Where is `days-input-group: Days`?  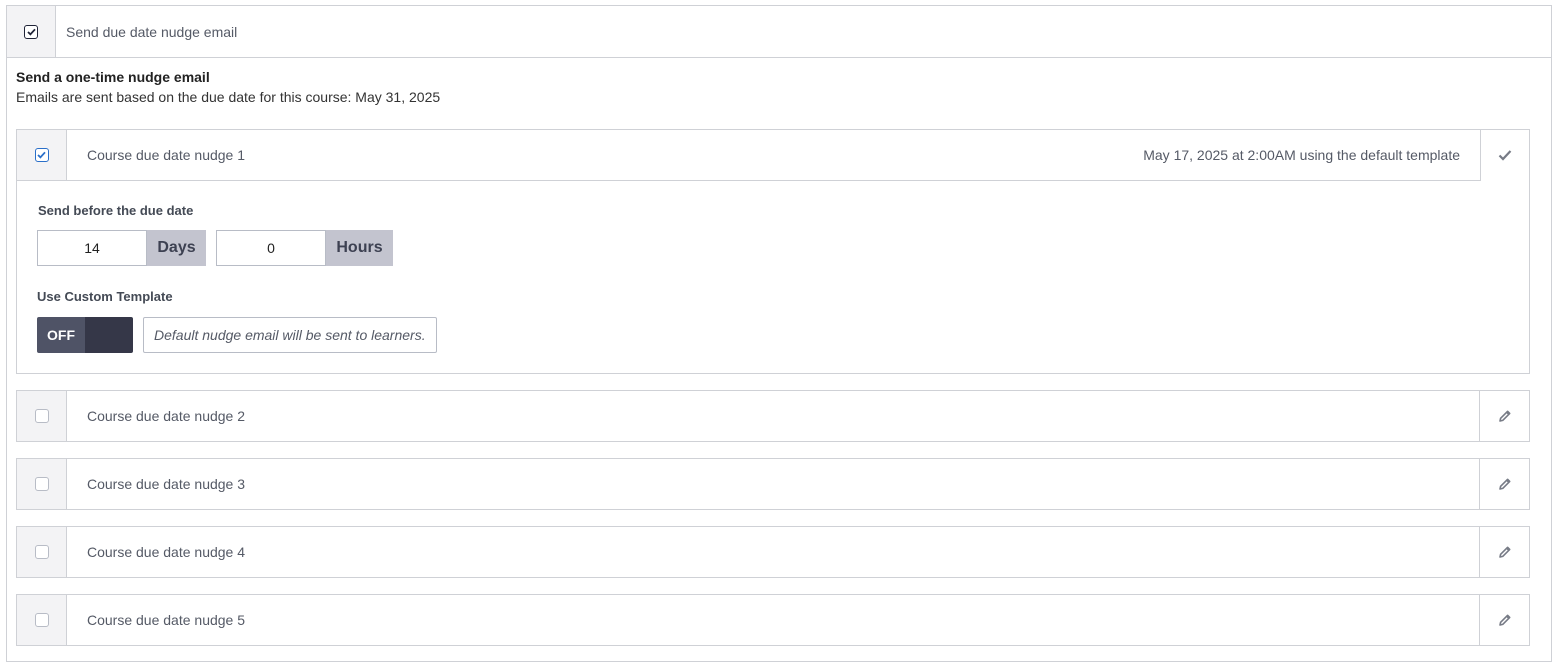
days-input-group: Days is located at coordinates (121, 248).